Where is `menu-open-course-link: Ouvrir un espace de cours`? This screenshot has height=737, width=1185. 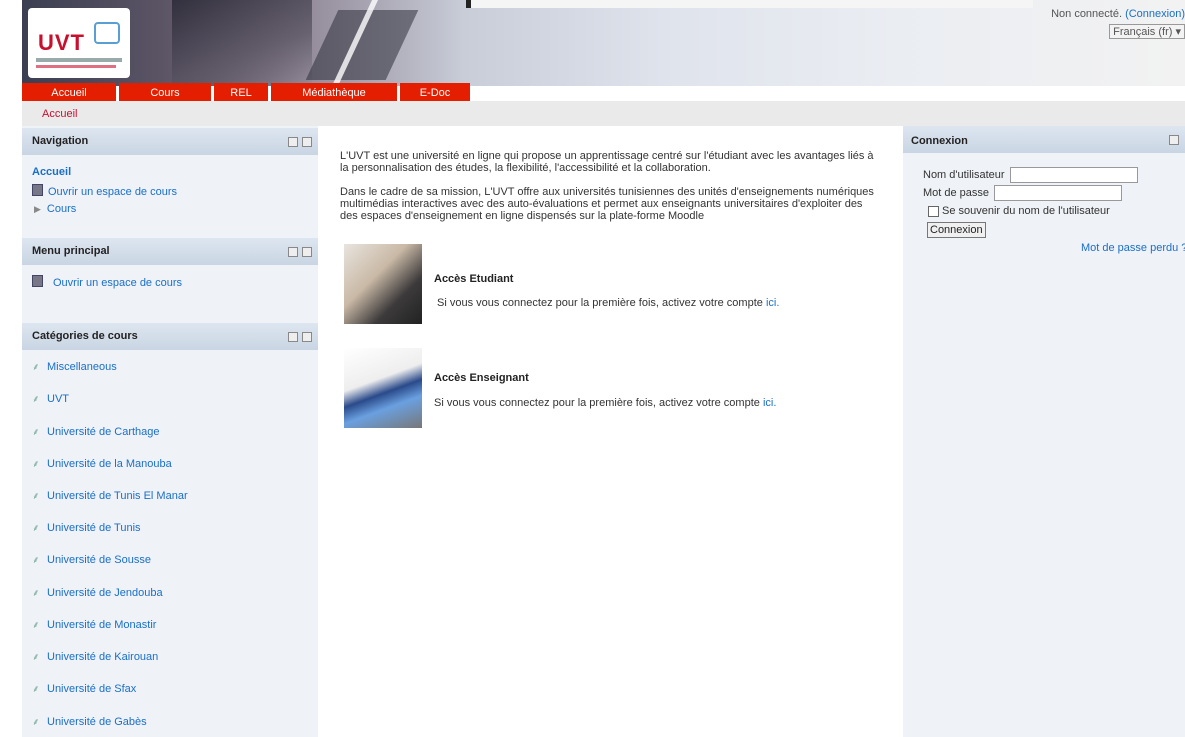 menu-open-course-link: Ouvrir un espace de cours is located at coordinates (107, 282).